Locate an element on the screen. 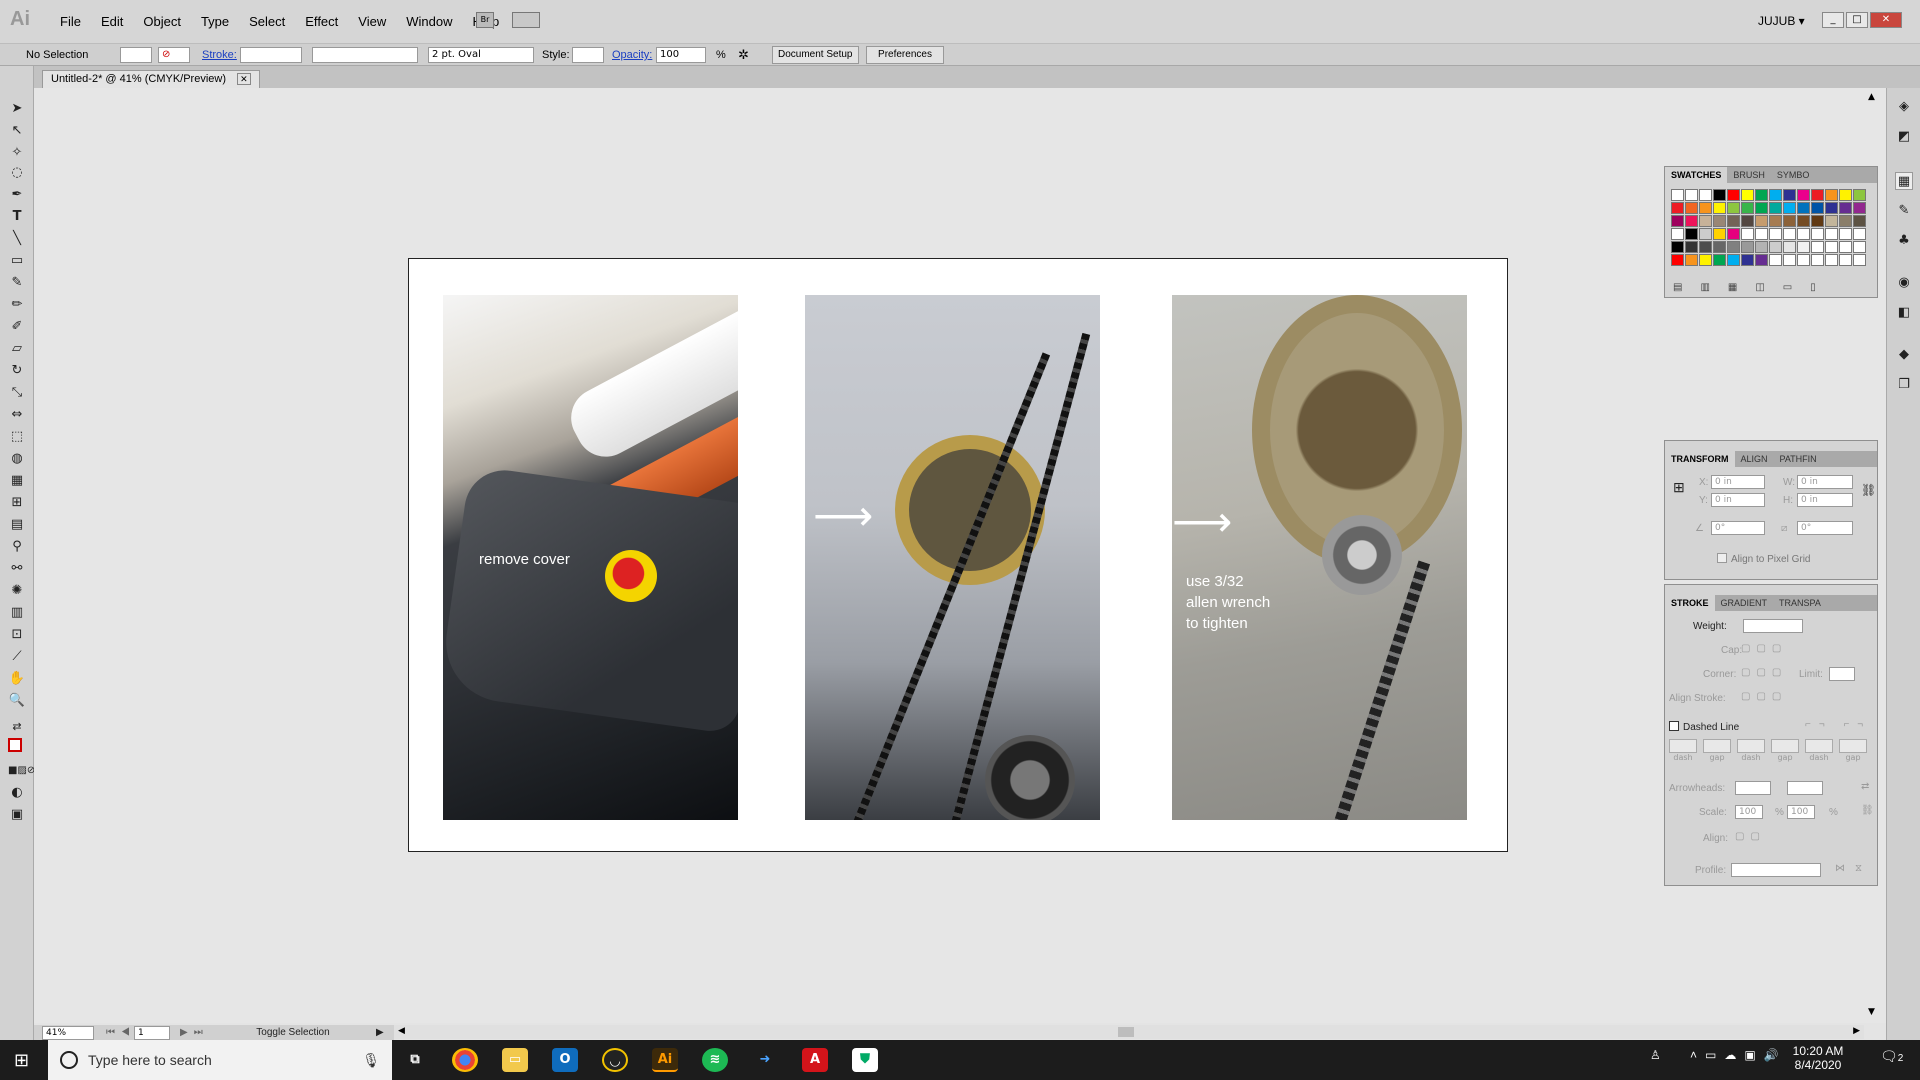  type-tool-icon: T is located at coordinates (17, 217).